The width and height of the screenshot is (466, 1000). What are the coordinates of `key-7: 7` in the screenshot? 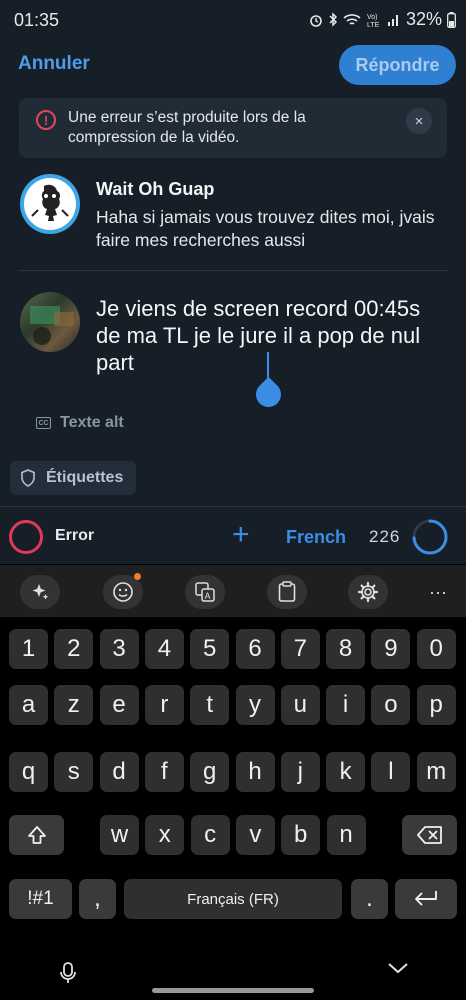 It's located at (300, 649).